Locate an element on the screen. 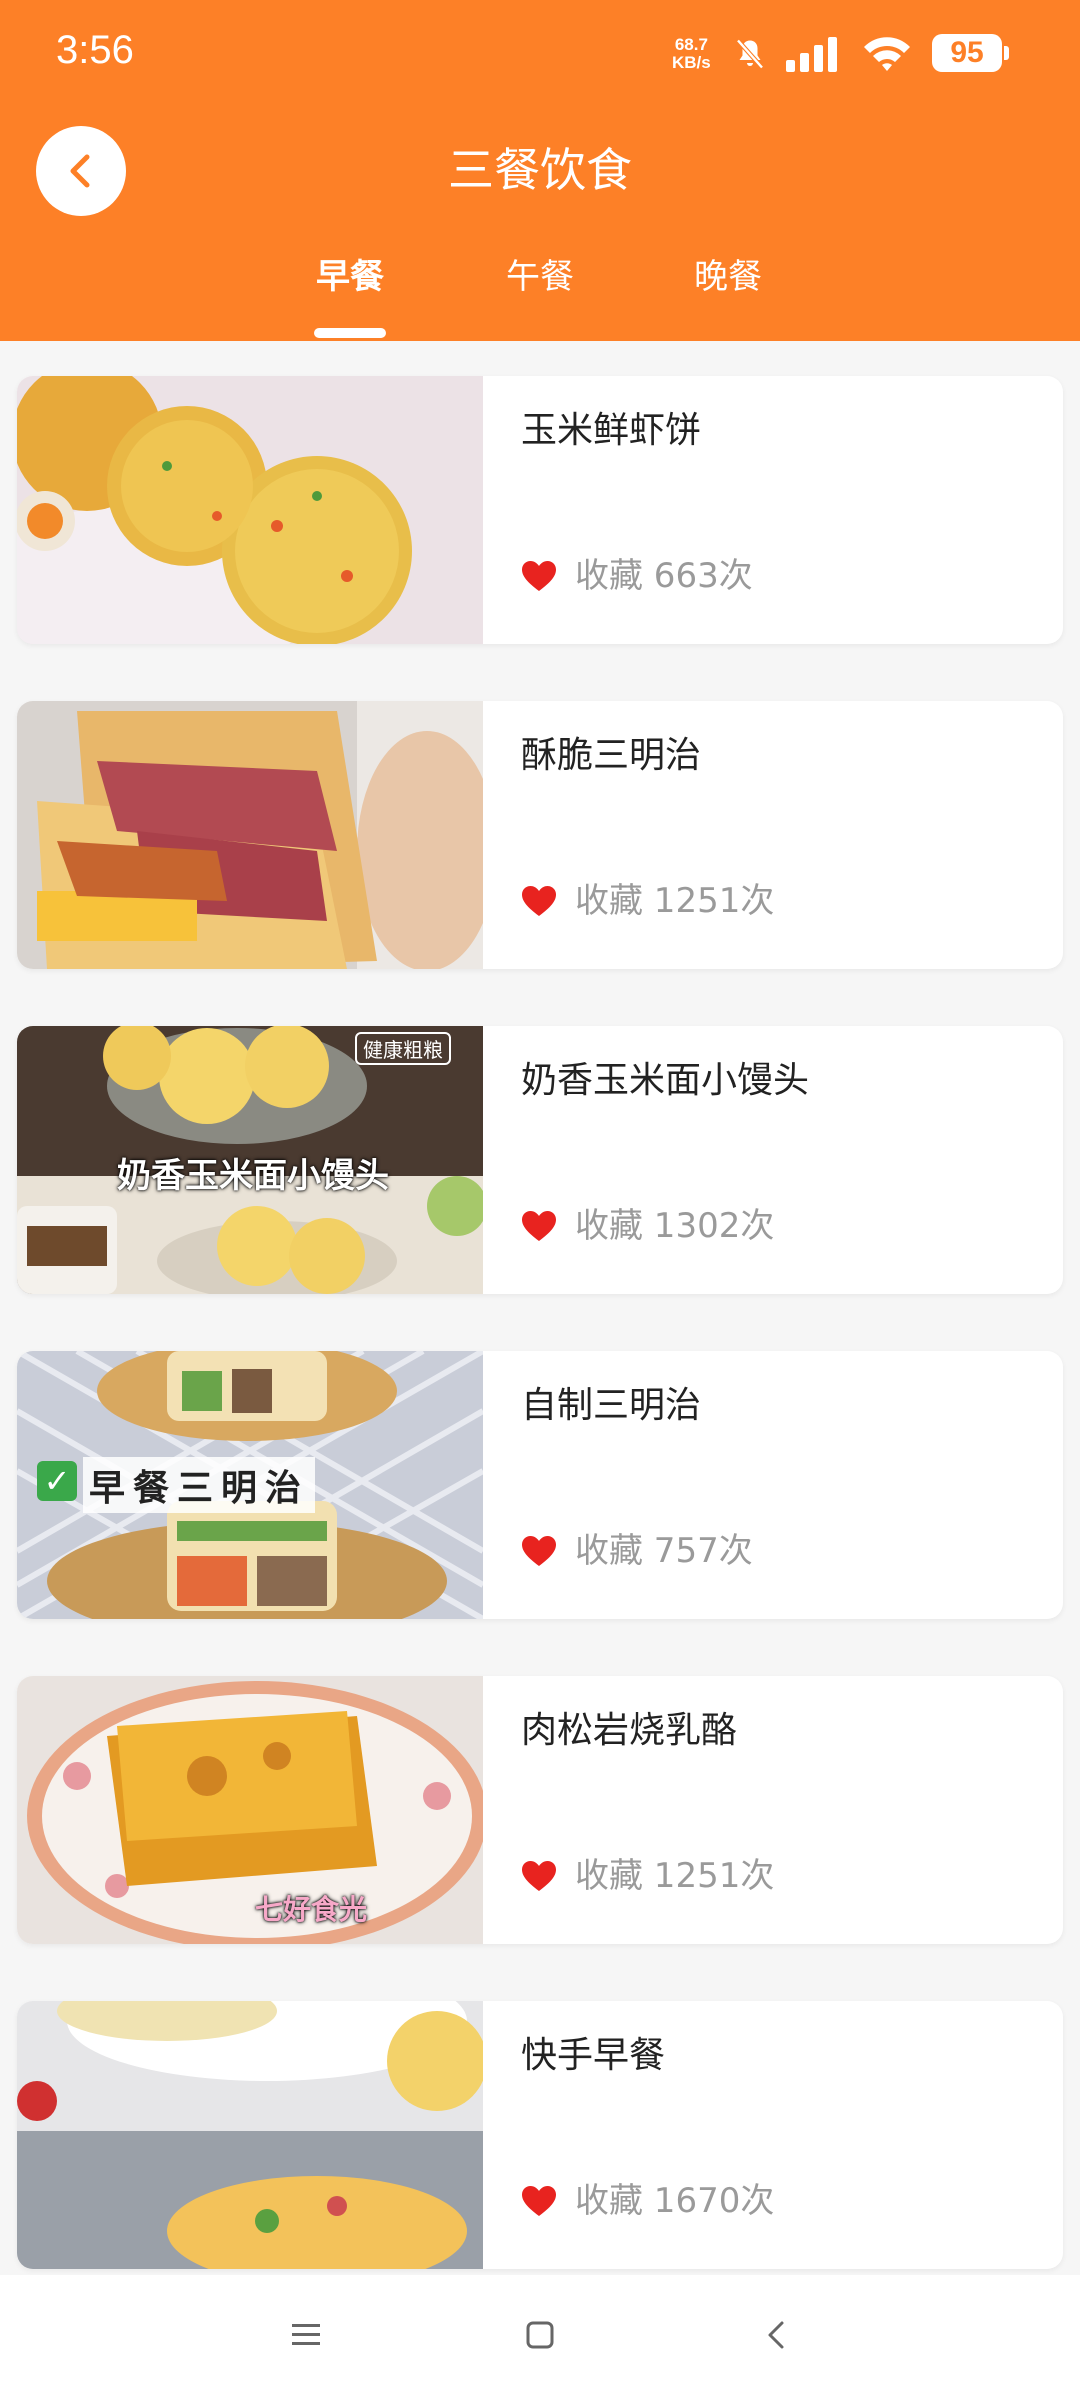  recipe-image: ✓ 早餐三明治 is located at coordinates (250, 1485).